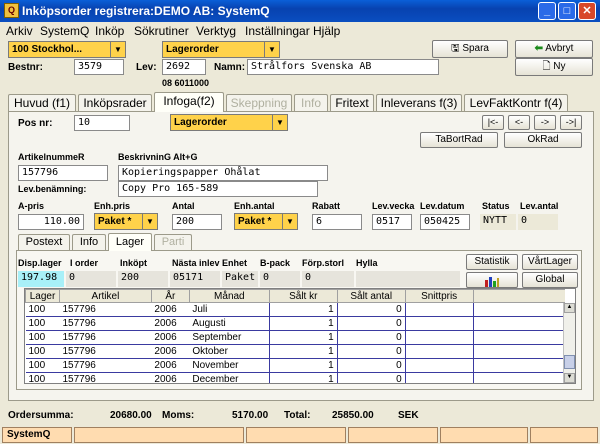 The height and width of the screenshot is (444, 600). I want to click on company-select: 100 Stockhol... ▼, so click(67, 49).